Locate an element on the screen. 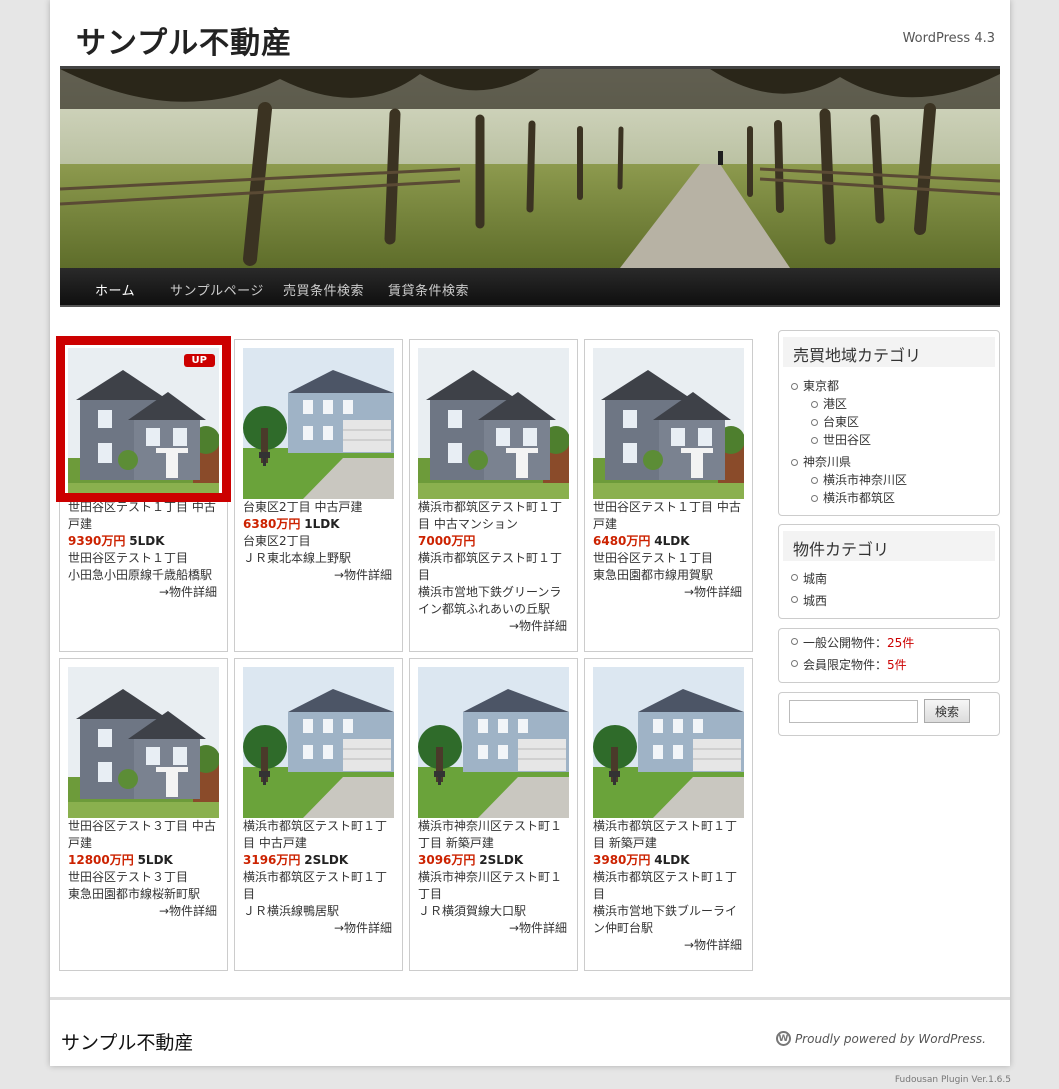 The width and height of the screenshot is (1059, 1089). public-count-value: 25件 is located at coordinates (901, 643).